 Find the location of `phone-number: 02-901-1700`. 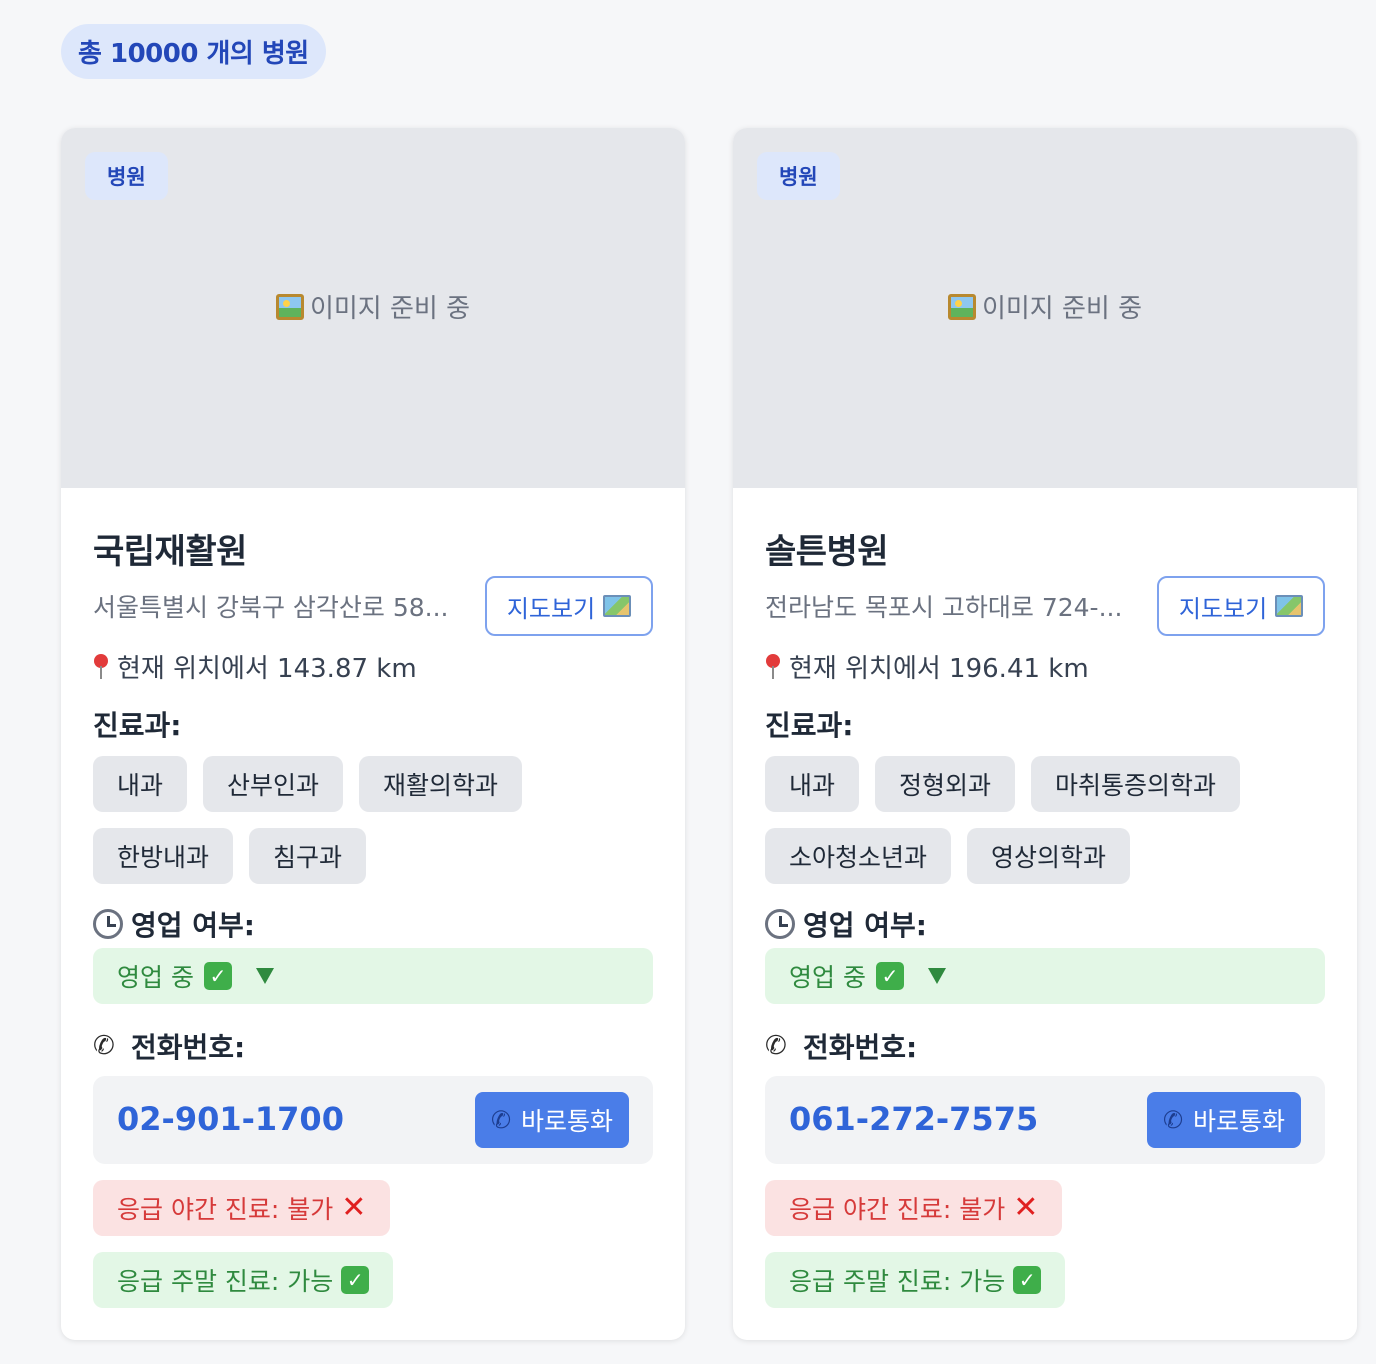

phone-number: 02-901-1700 is located at coordinates (230, 1119).